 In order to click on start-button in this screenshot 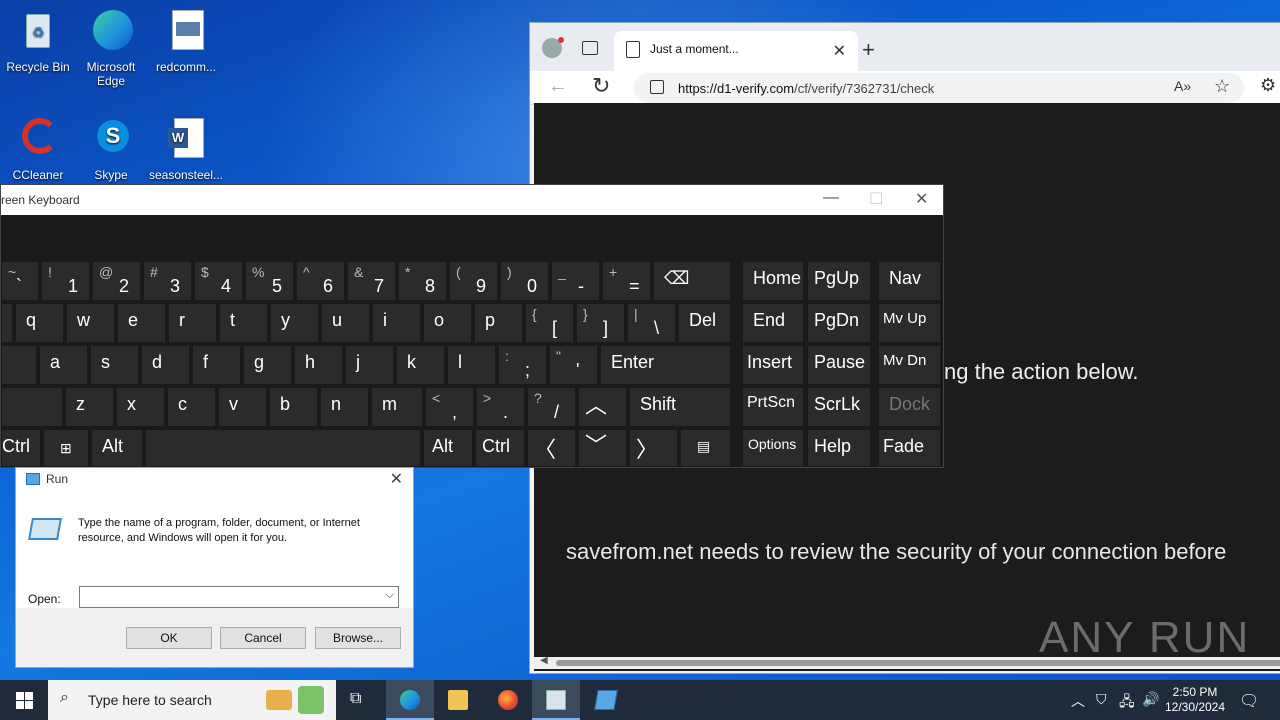, I will do `click(24, 700)`.